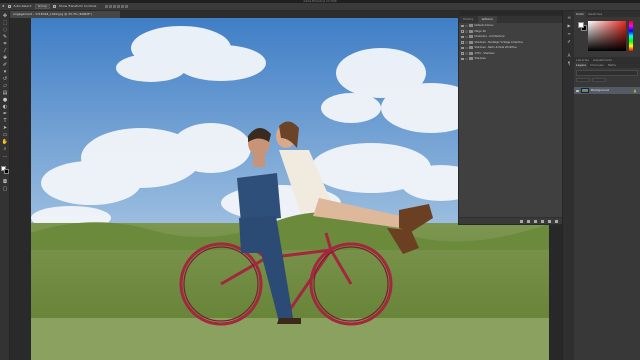 This screenshot has height=360, width=640. What do you see at coordinates (115, 6) in the screenshot?
I see `align-right-icon` at bounding box center [115, 6].